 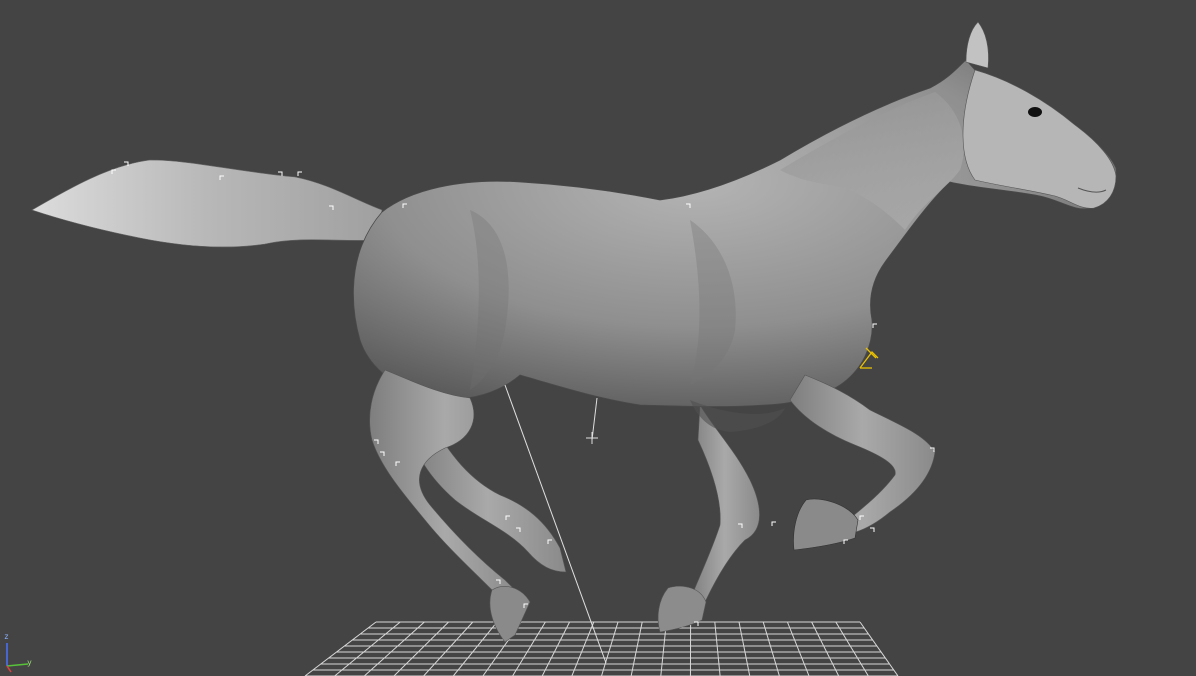 What do you see at coordinates (826, 524) in the screenshot?
I see `near-front-hoof` at bounding box center [826, 524].